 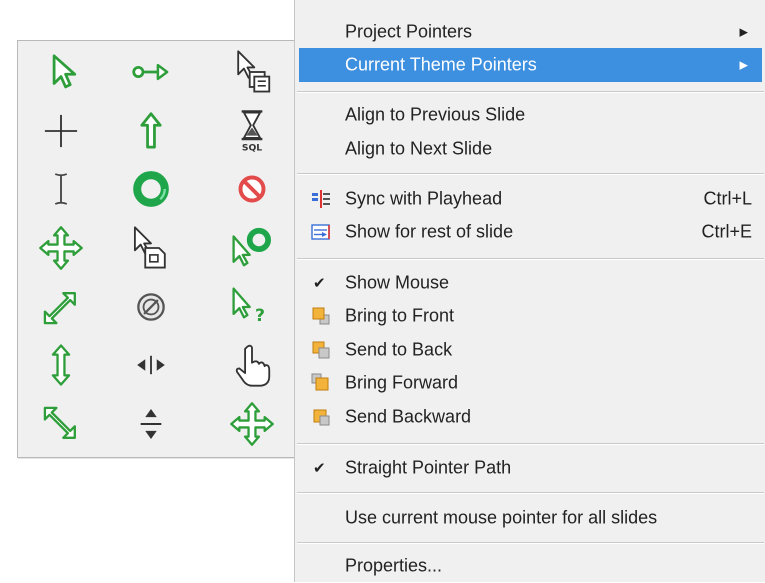 What do you see at coordinates (60, 189) in the screenshot?
I see `text-ibeam-icon` at bounding box center [60, 189].